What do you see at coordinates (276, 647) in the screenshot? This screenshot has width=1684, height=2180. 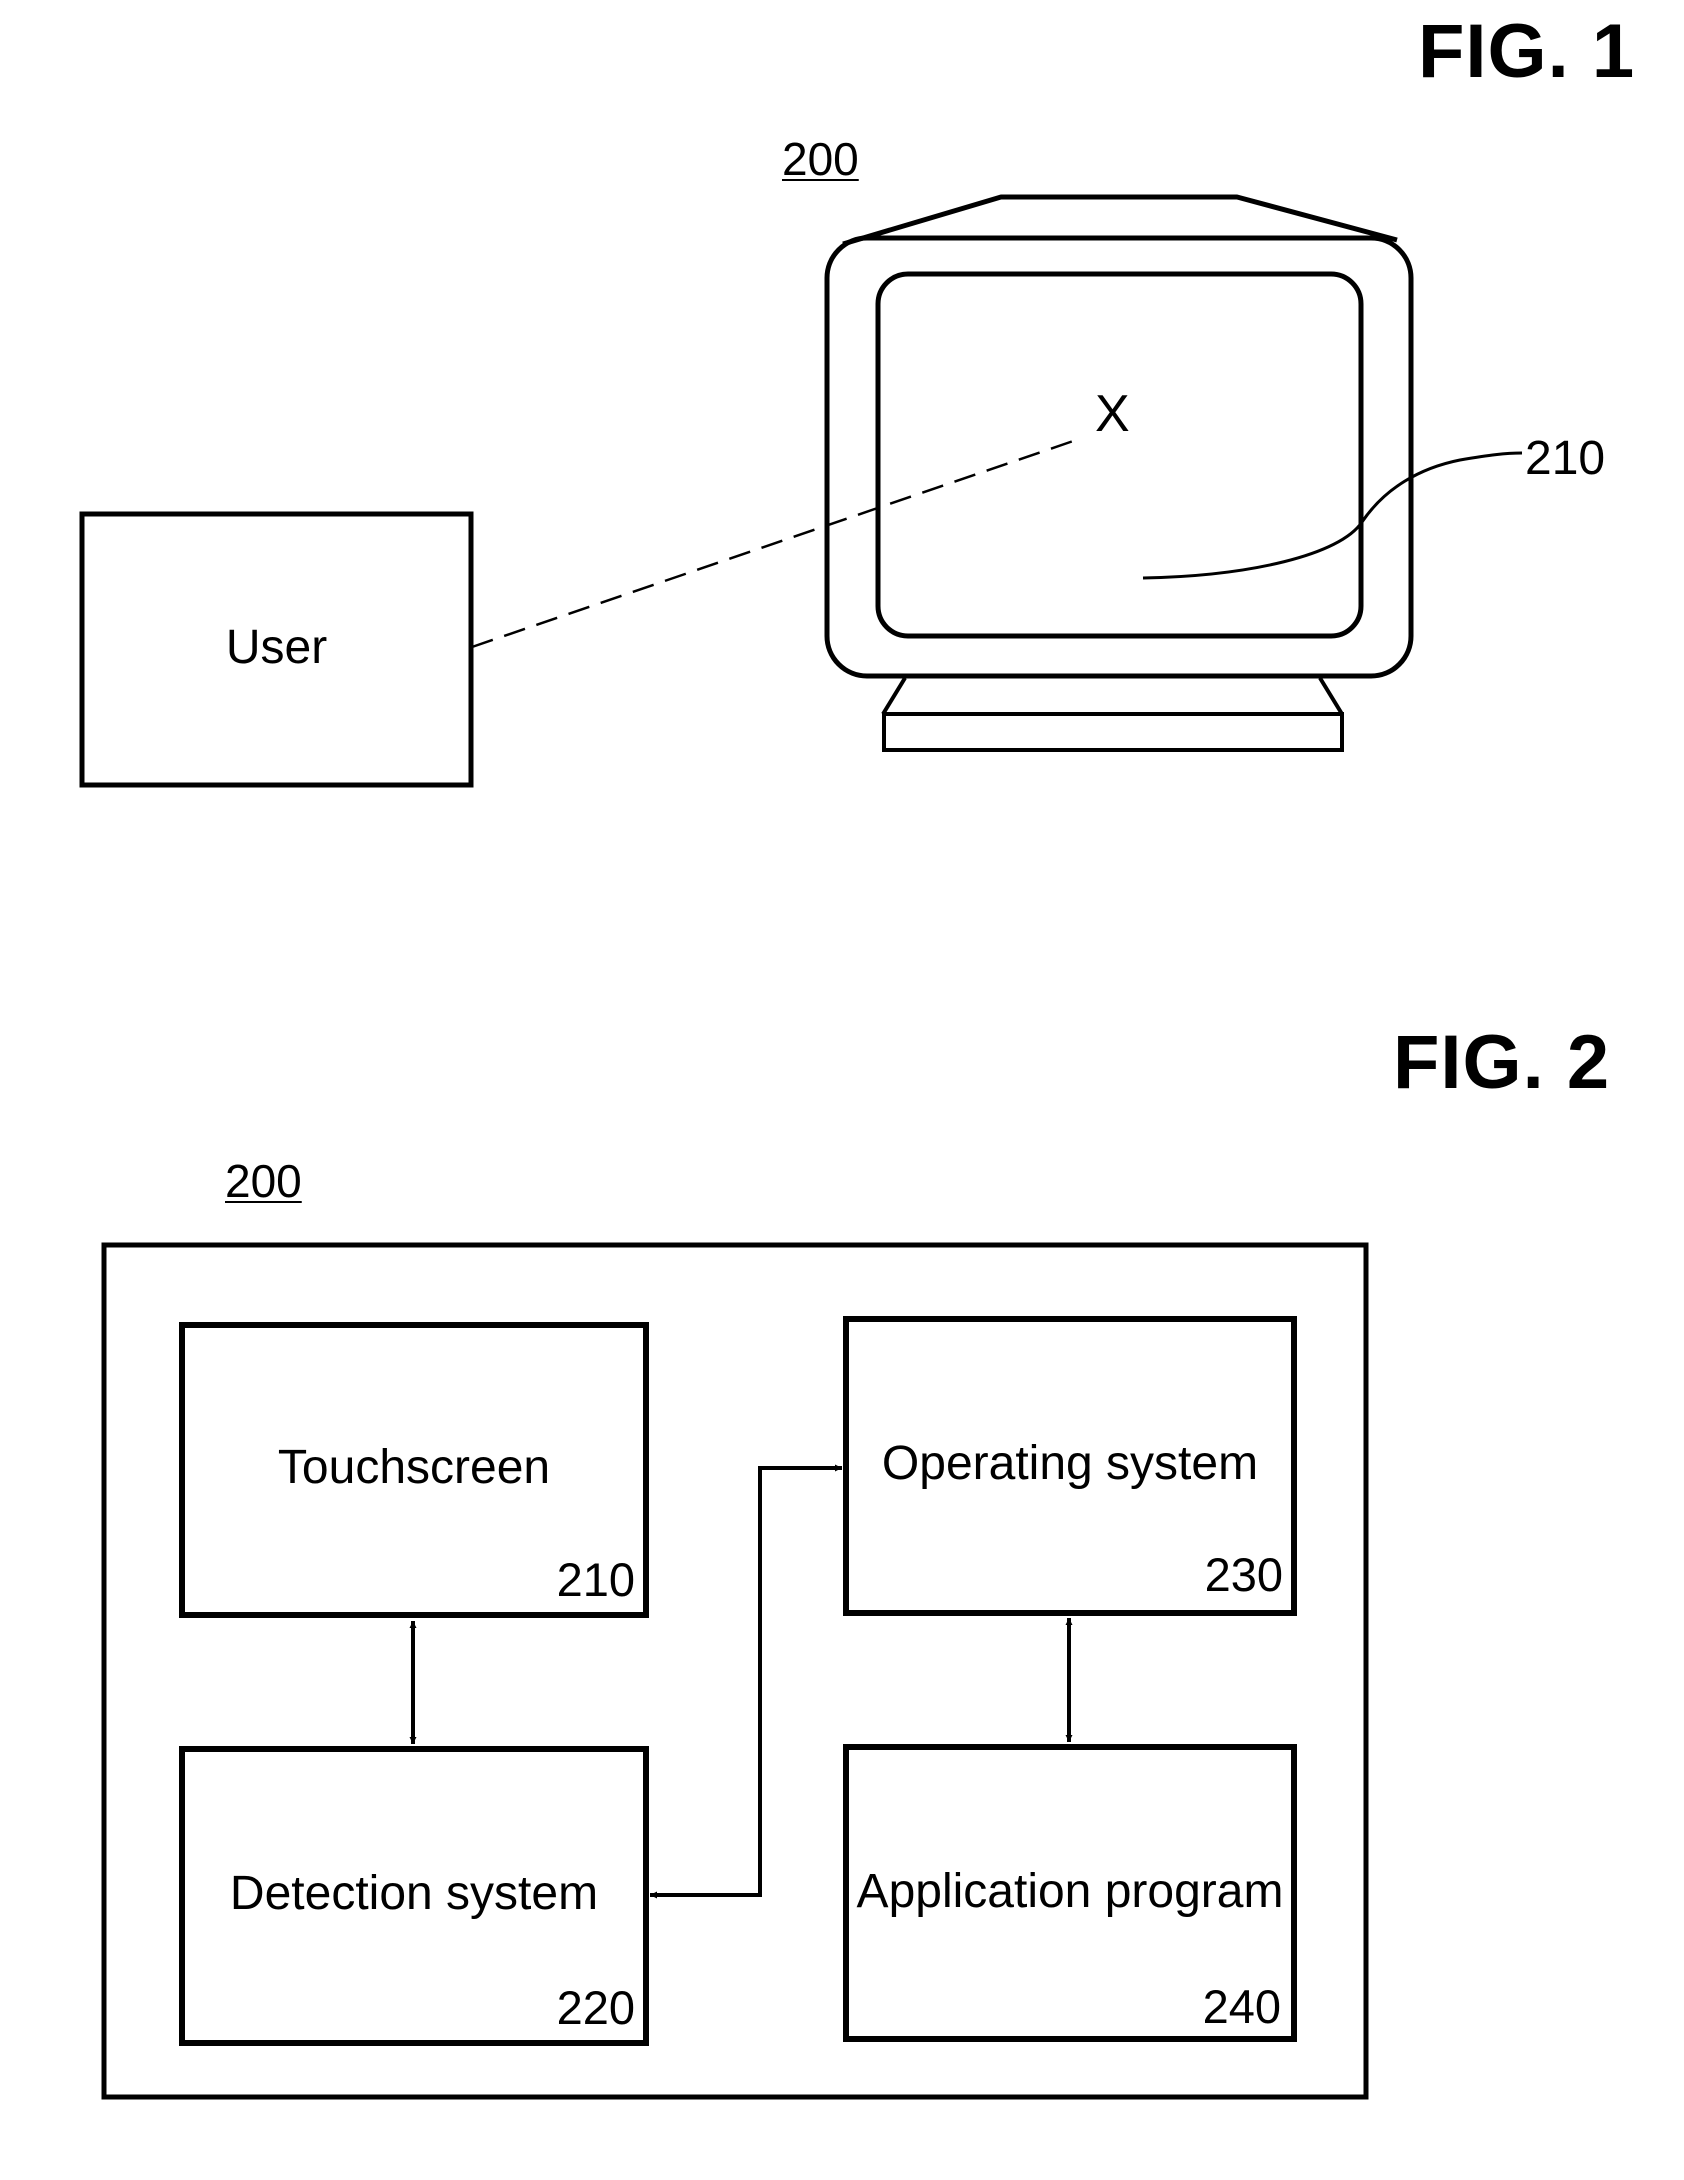 I see `user-label: User` at bounding box center [276, 647].